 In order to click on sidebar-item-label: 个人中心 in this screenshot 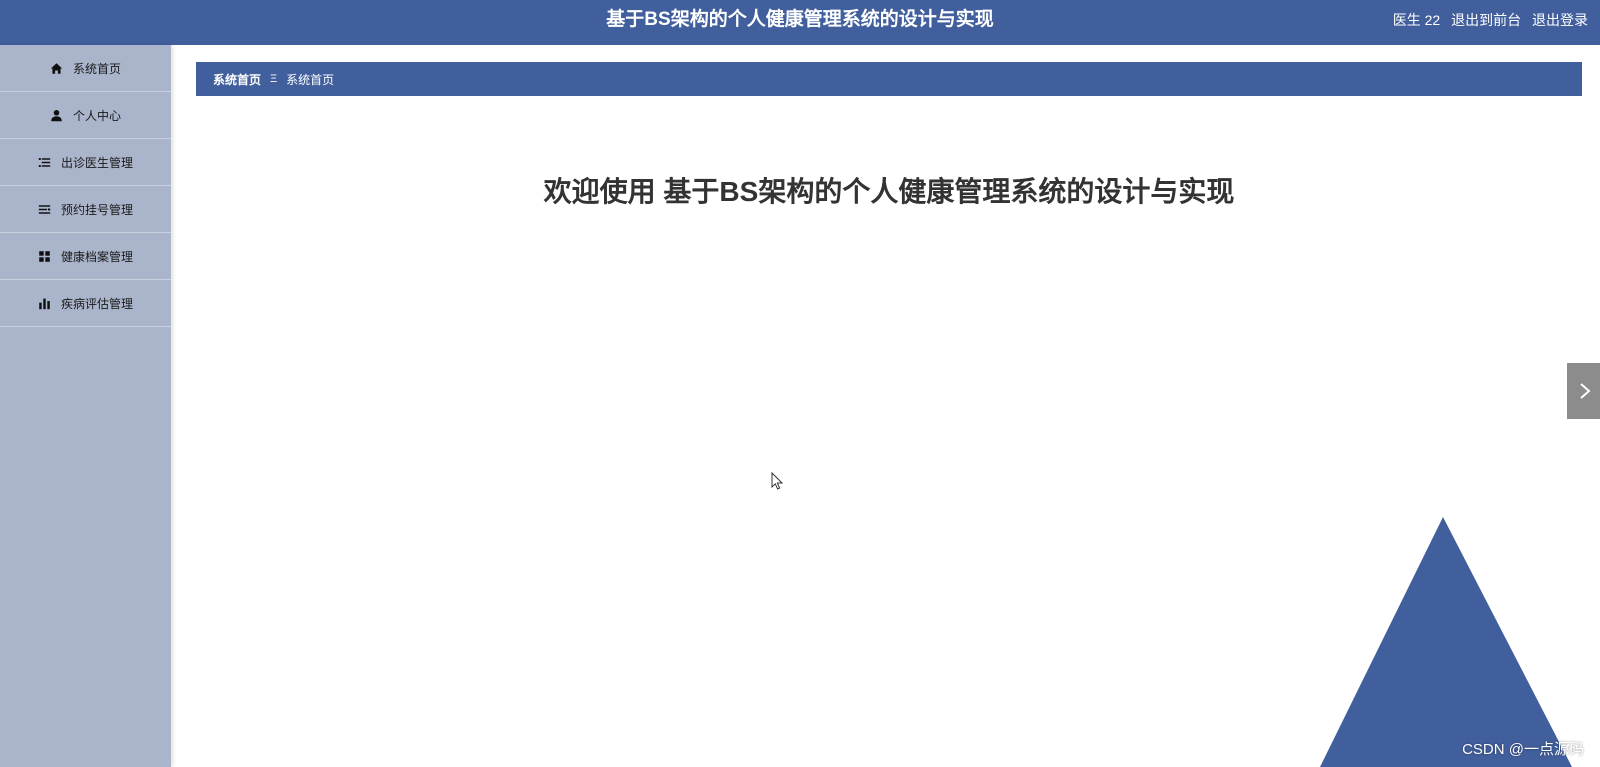, I will do `click(96, 115)`.